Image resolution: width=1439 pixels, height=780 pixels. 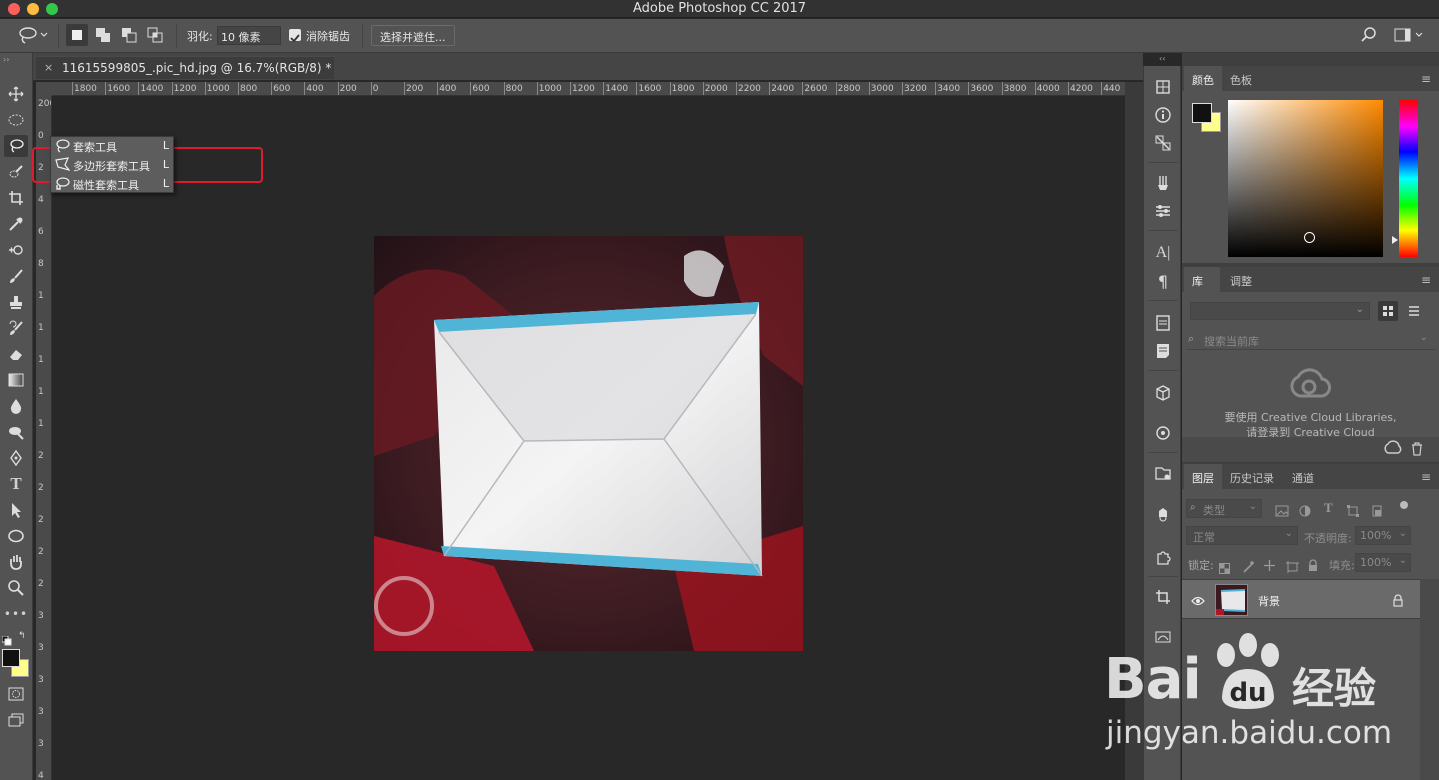 I want to click on subtract-from-selection-icon, so click(x=129, y=35).